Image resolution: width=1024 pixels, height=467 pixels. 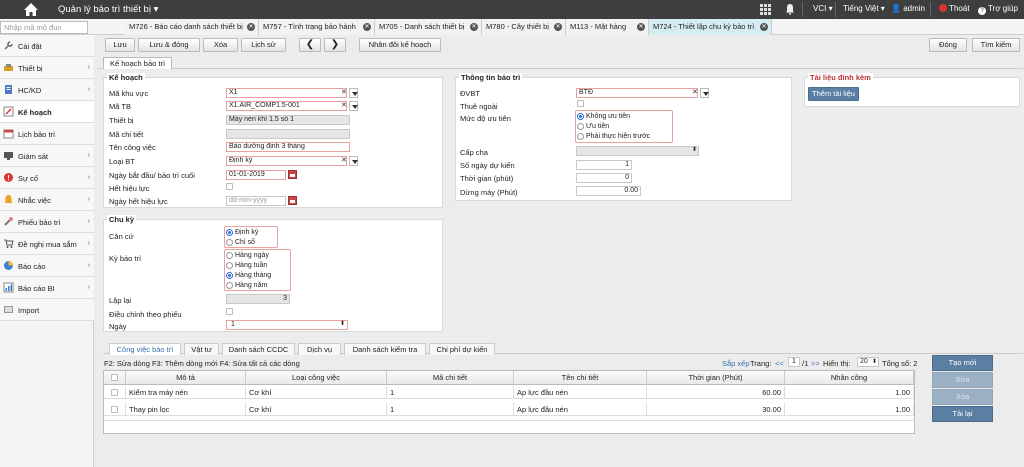 I want to click on column-header: Loại công việc, so click(x=316, y=378).